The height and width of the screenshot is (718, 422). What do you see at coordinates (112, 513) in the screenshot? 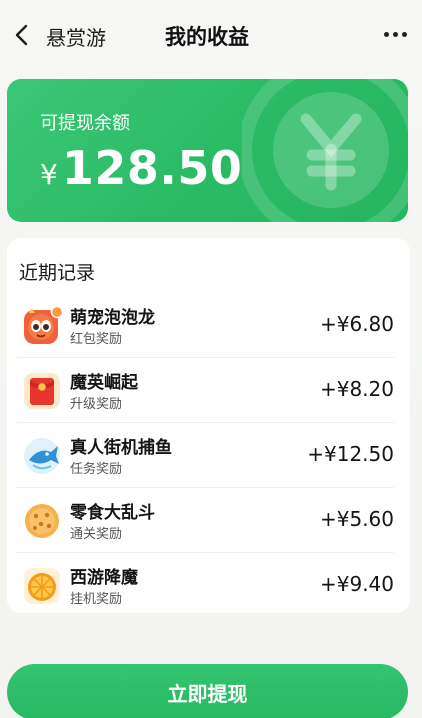
I see `record-name: 零食大乱斗` at bounding box center [112, 513].